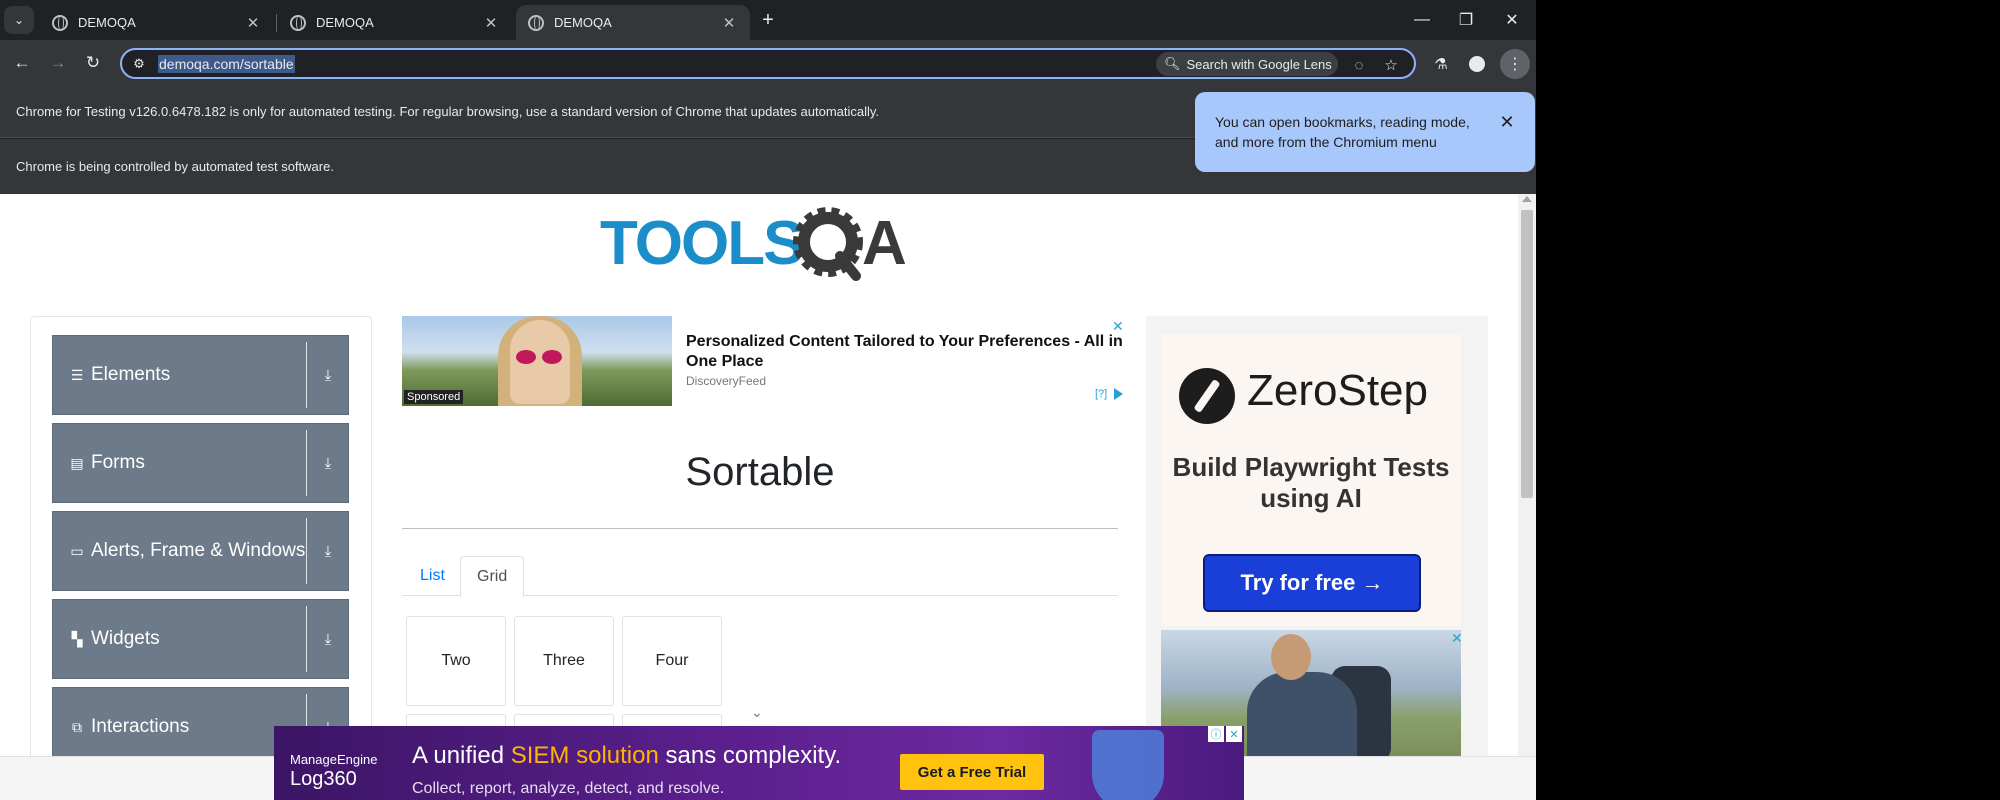 The image size is (2000, 800). What do you see at coordinates (1359, 65) in the screenshot?
I see `eye-off-icon: ◌` at bounding box center [1359, 65].